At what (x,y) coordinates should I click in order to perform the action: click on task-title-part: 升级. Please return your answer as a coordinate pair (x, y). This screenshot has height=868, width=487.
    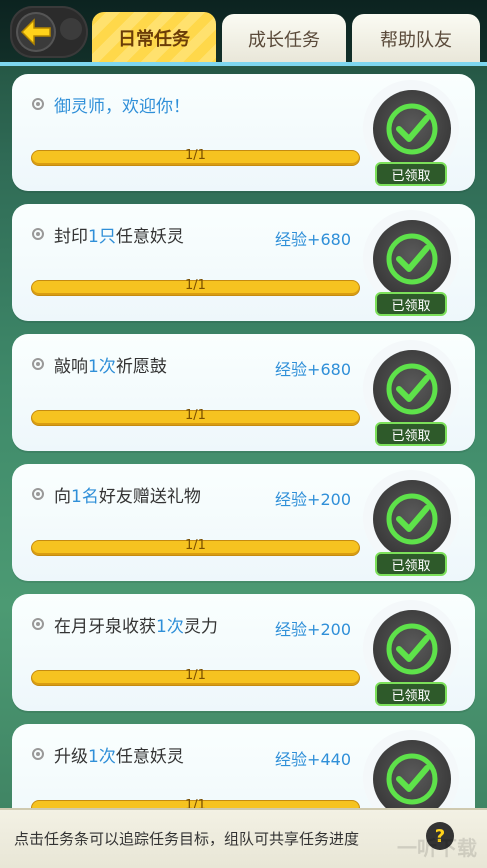
    Looking at the image, I should click on (71, 757).